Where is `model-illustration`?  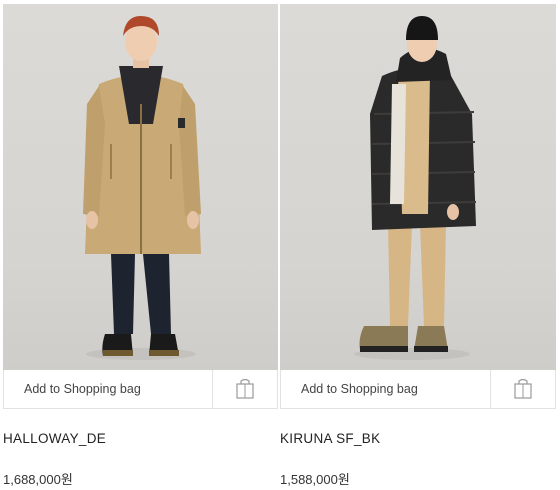 model-illustration is located at coordinates (142, 188).